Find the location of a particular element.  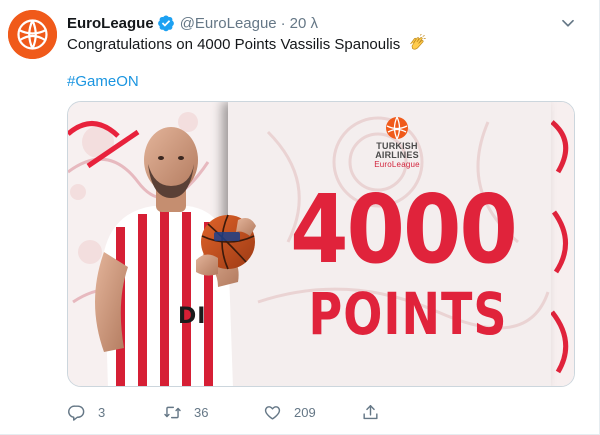

tweet-timestamp: 20 λ is located at coordinates (304, 23).